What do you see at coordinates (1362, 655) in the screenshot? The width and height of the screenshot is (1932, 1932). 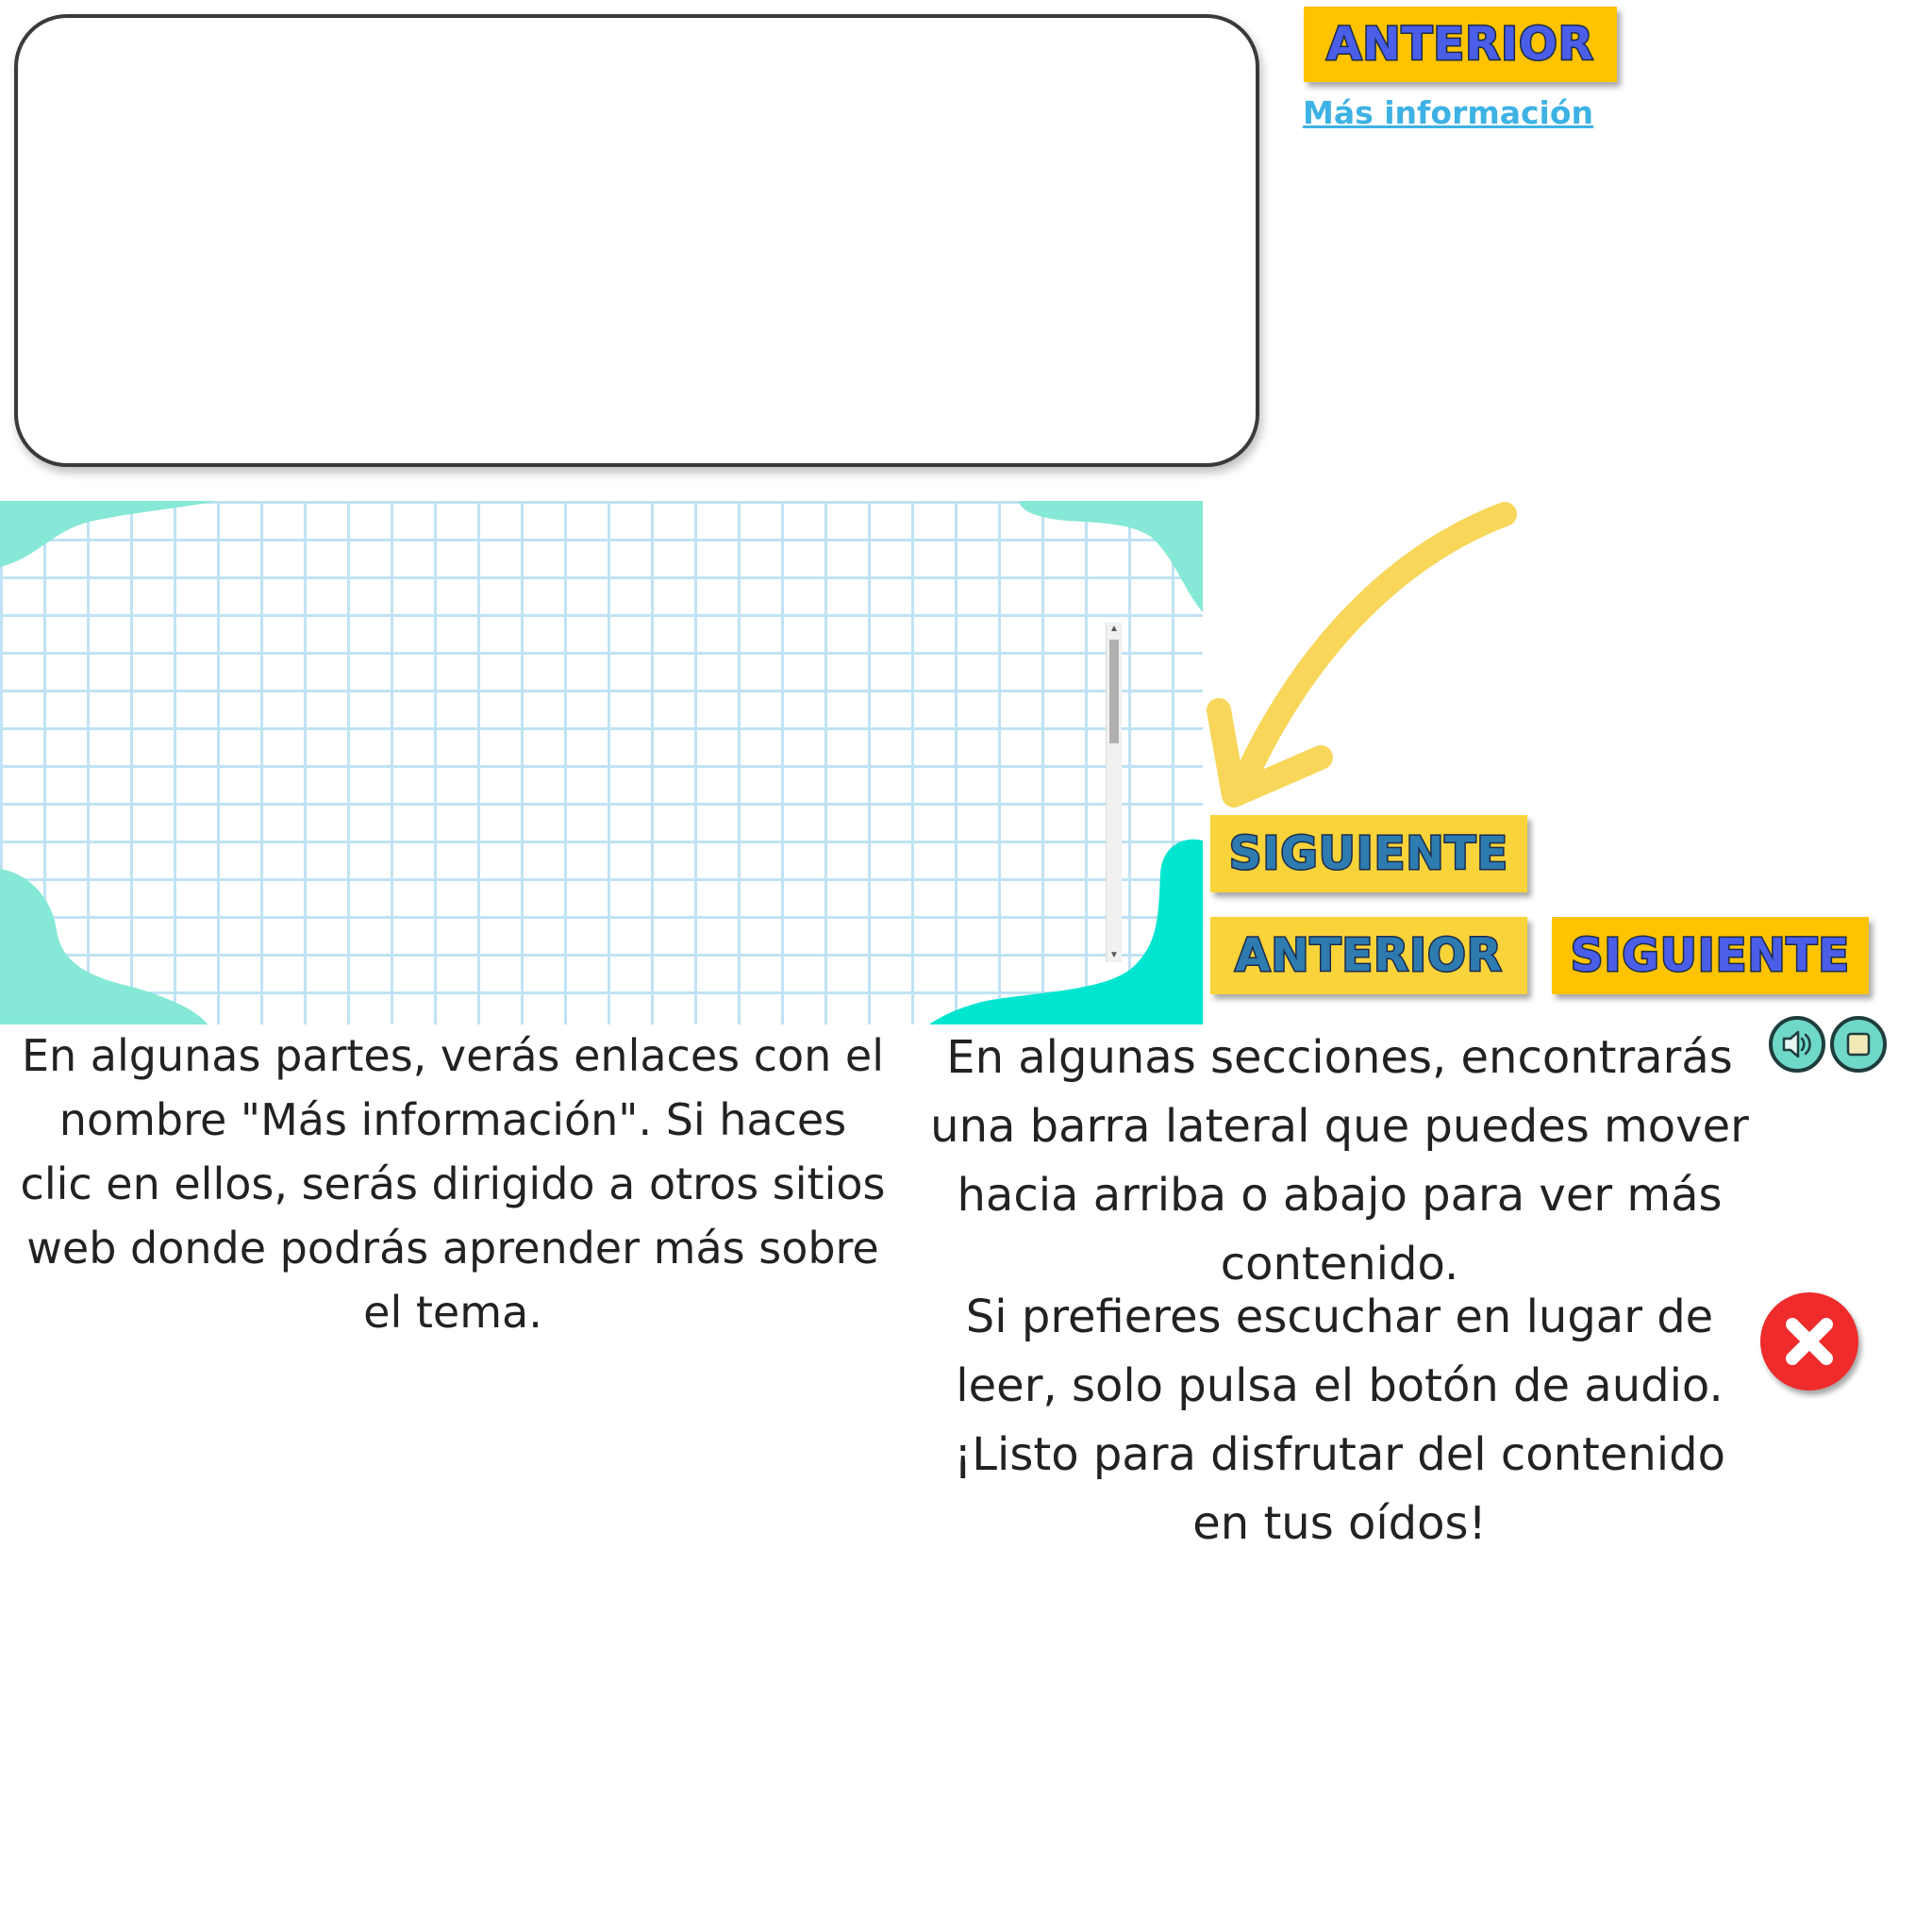 I see `curved-arrow-icon` at bounding box center [1362, 655].